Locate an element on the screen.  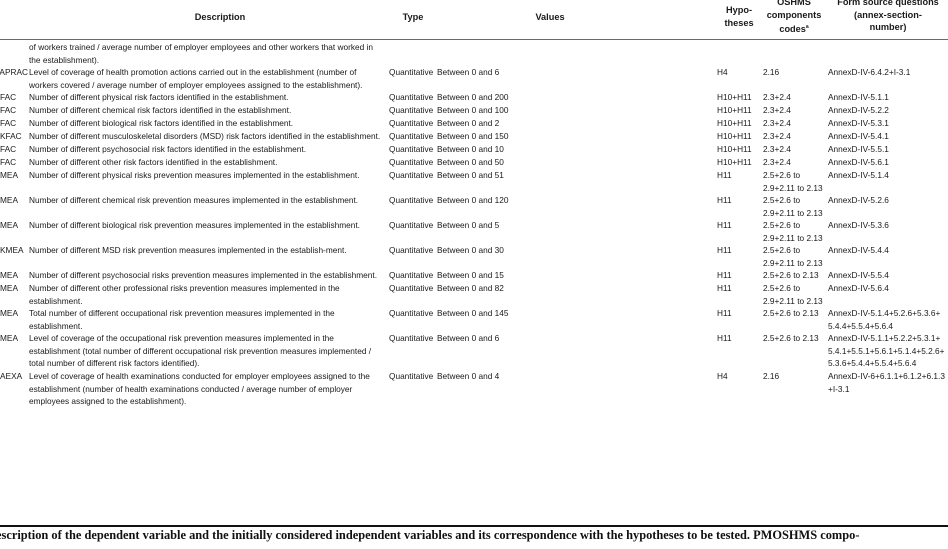
table-bottom-rule is located at coordinates (474, 526).